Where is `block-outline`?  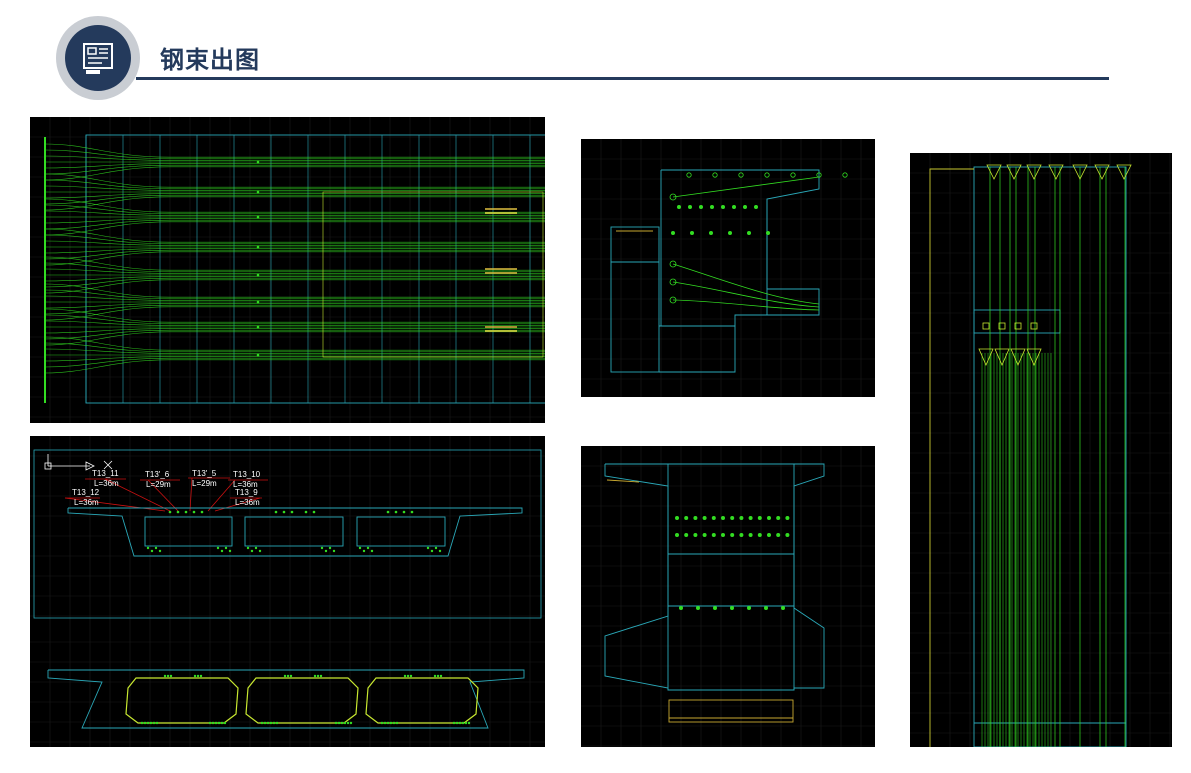 block-outline is located at coordinates (715, 271).